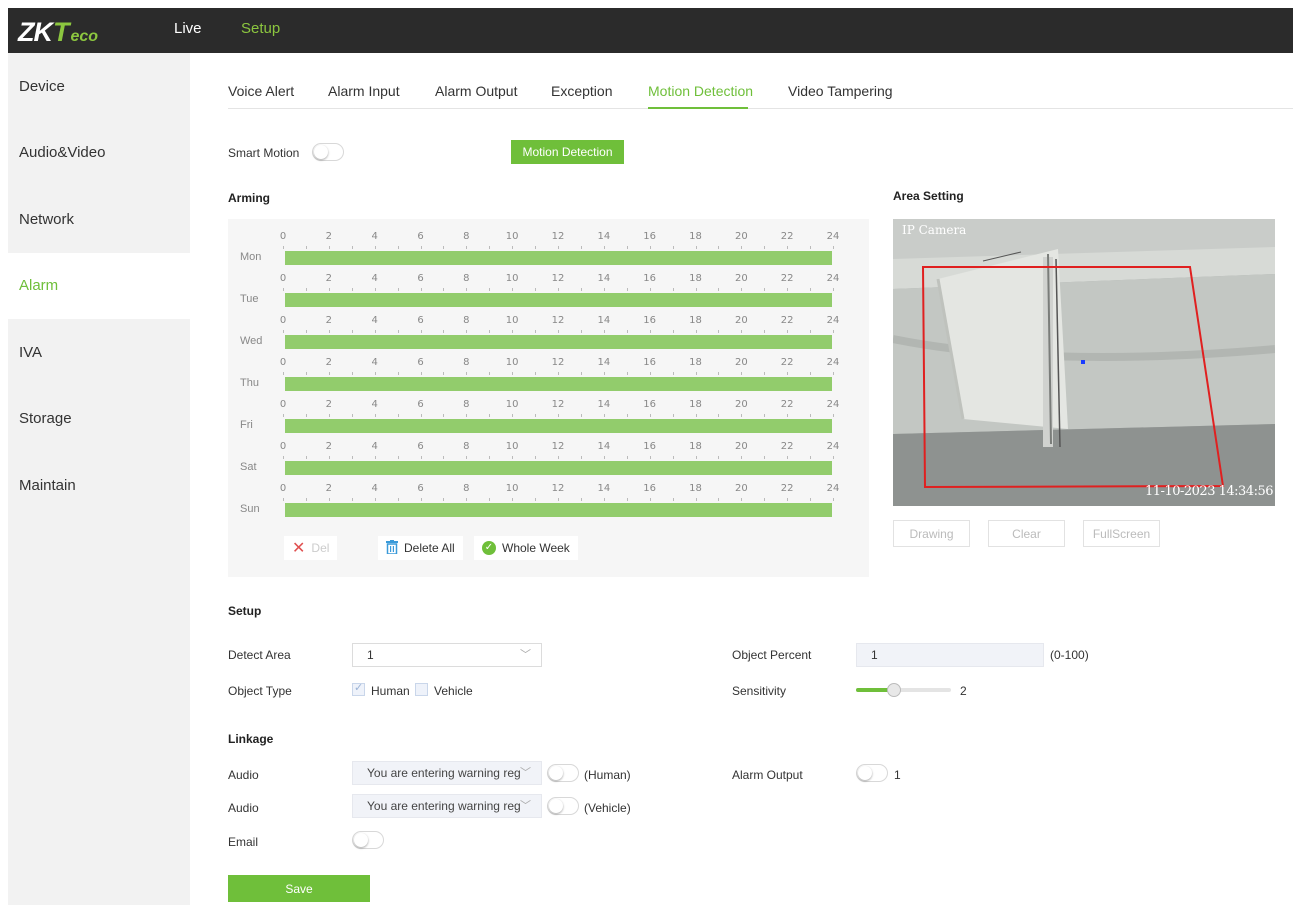 The height and width of the screenshot is (905, 1293). Describe the element at coordinates (767, 775) in the screenshot. I see `alarm-output-label: Alarm Output` at that location.